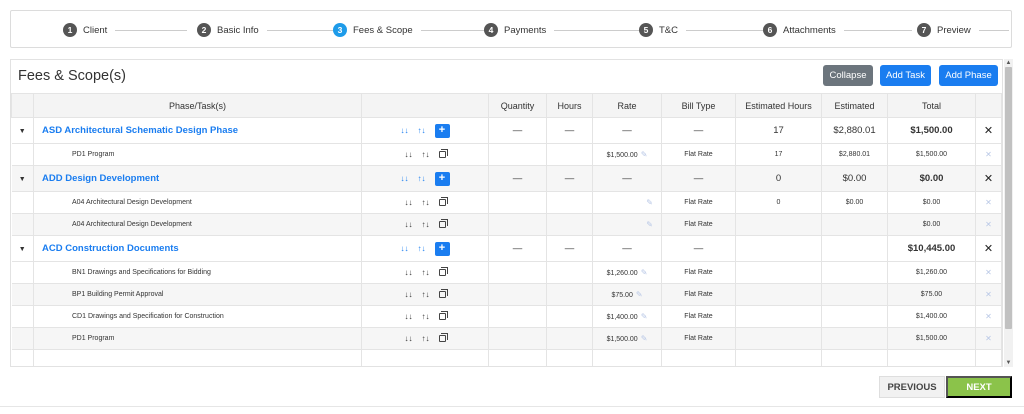 The height and width of the screenshot is (414, 1024). Describe the element at coordinates (912, 387) in the screenshot. I see `previous-button: PREVIOUS` at that location.